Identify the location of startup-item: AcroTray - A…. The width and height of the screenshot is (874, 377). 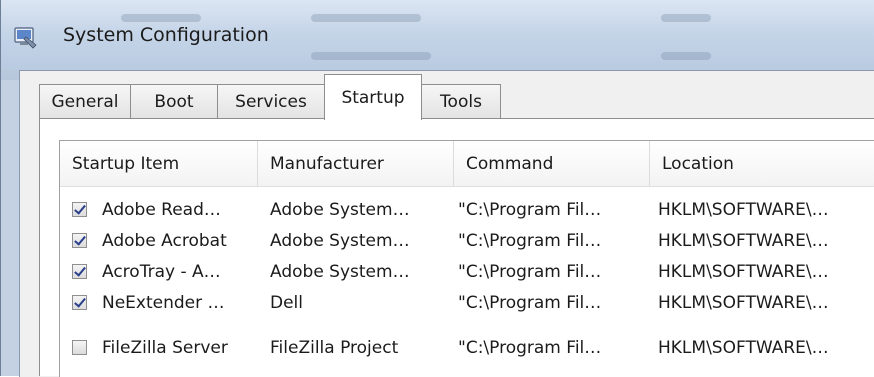
(161, 272).